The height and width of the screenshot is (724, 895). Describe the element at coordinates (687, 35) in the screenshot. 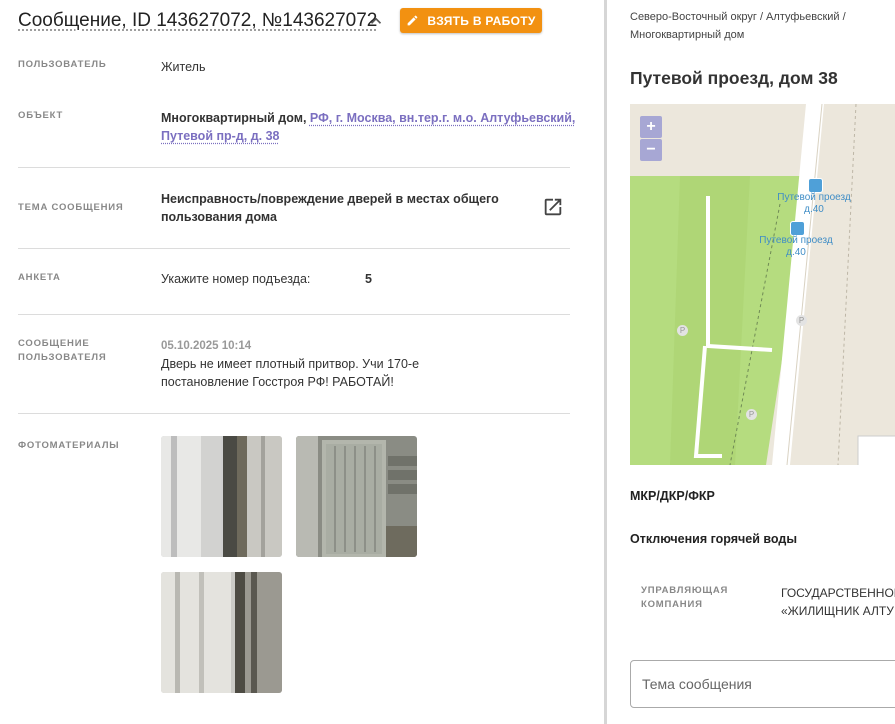

I see `breadcrumb-line-2: Многоквартирный дом` at that location.